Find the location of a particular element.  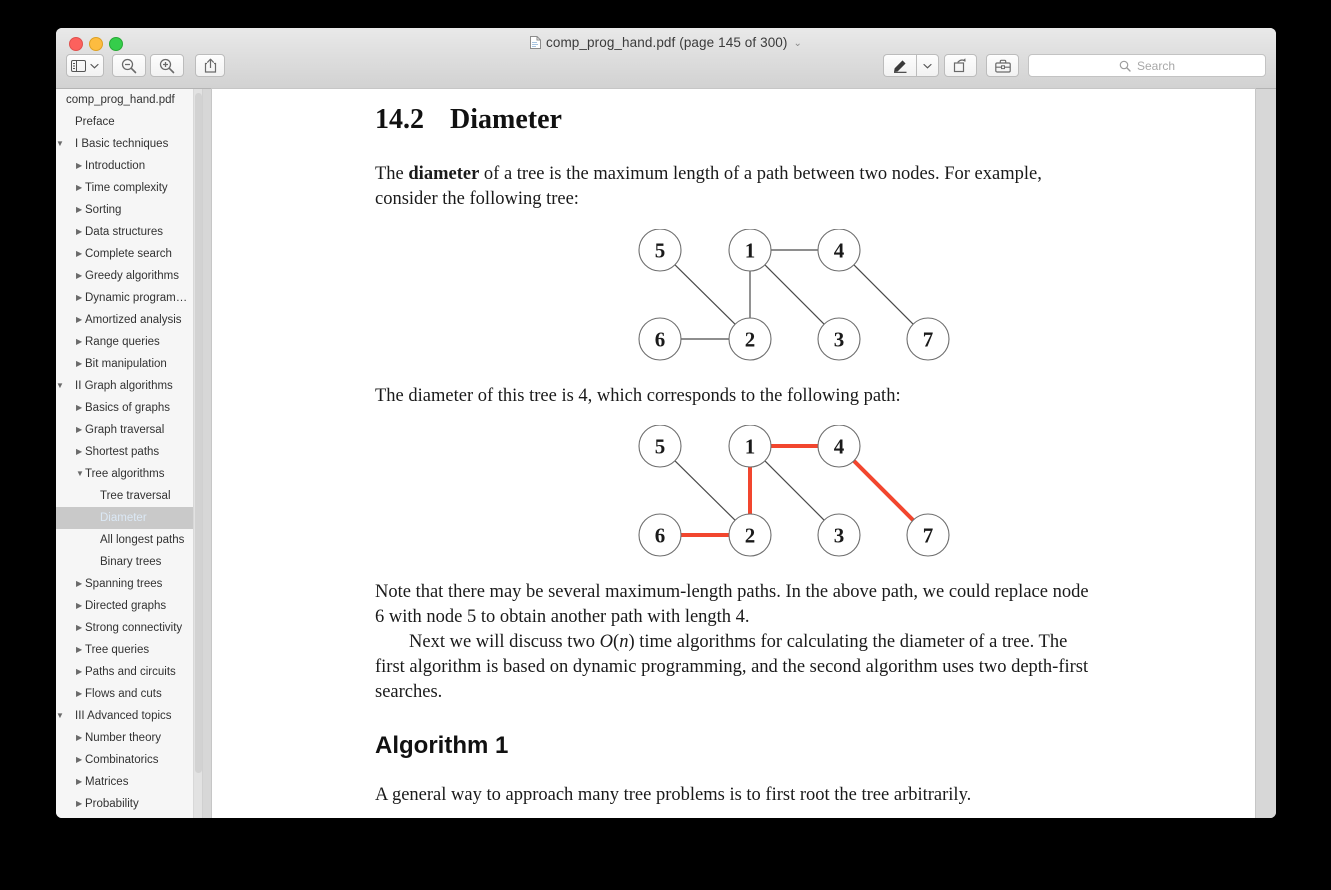

sidebar-item-label: Paths and circuits is located at coordinates (130, 672).